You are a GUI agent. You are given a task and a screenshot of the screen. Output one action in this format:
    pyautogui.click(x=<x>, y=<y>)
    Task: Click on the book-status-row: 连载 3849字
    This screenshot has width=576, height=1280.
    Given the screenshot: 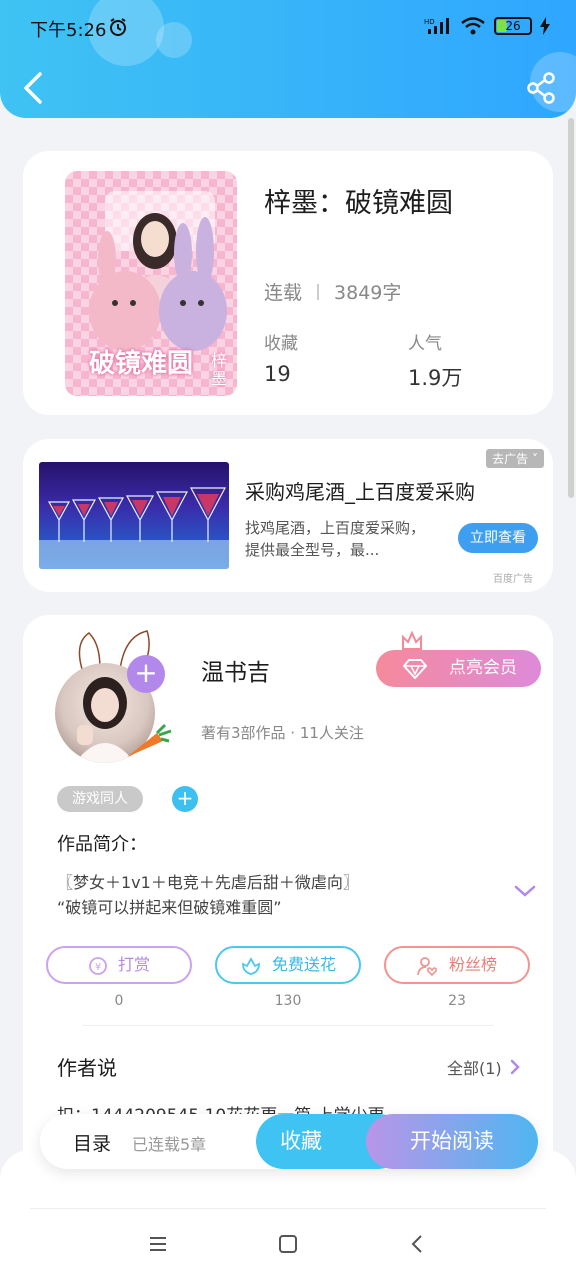 What is the action you would take?
    pyautogui.click(x=332, y=291)
    